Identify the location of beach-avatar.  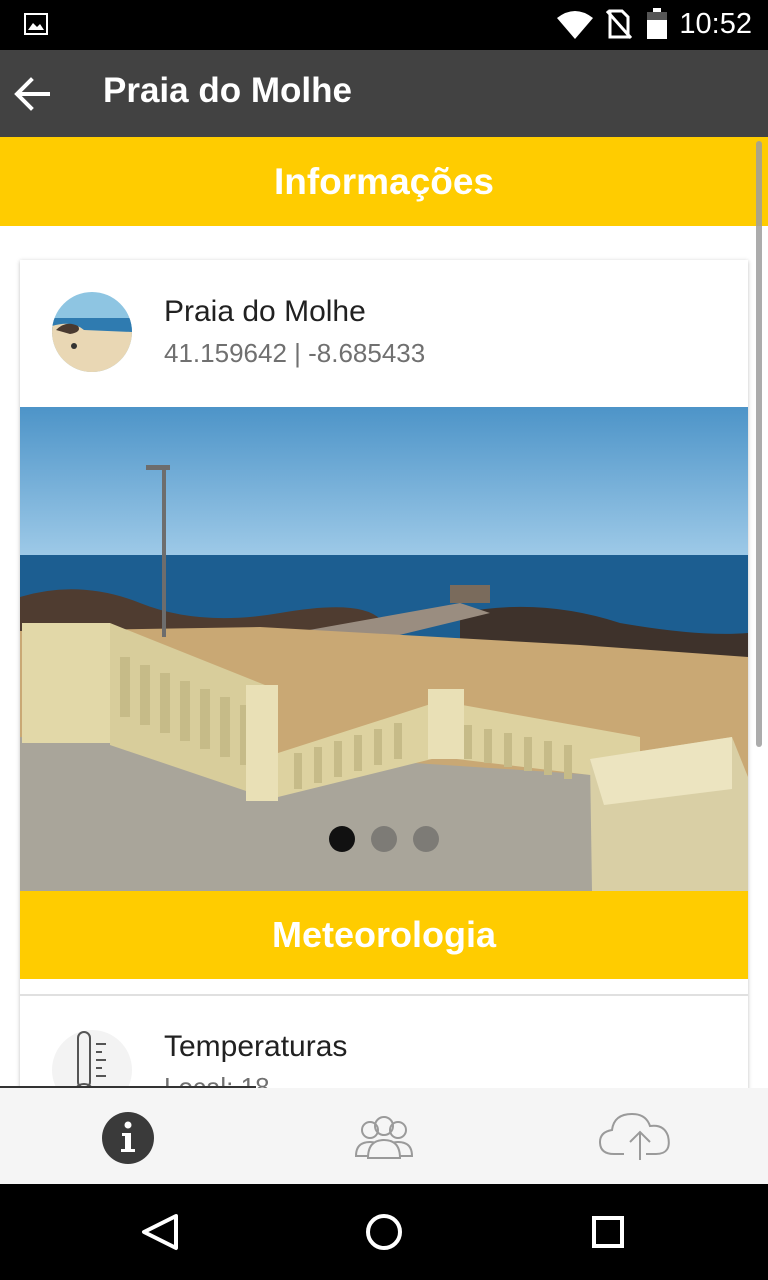
(92, 332).